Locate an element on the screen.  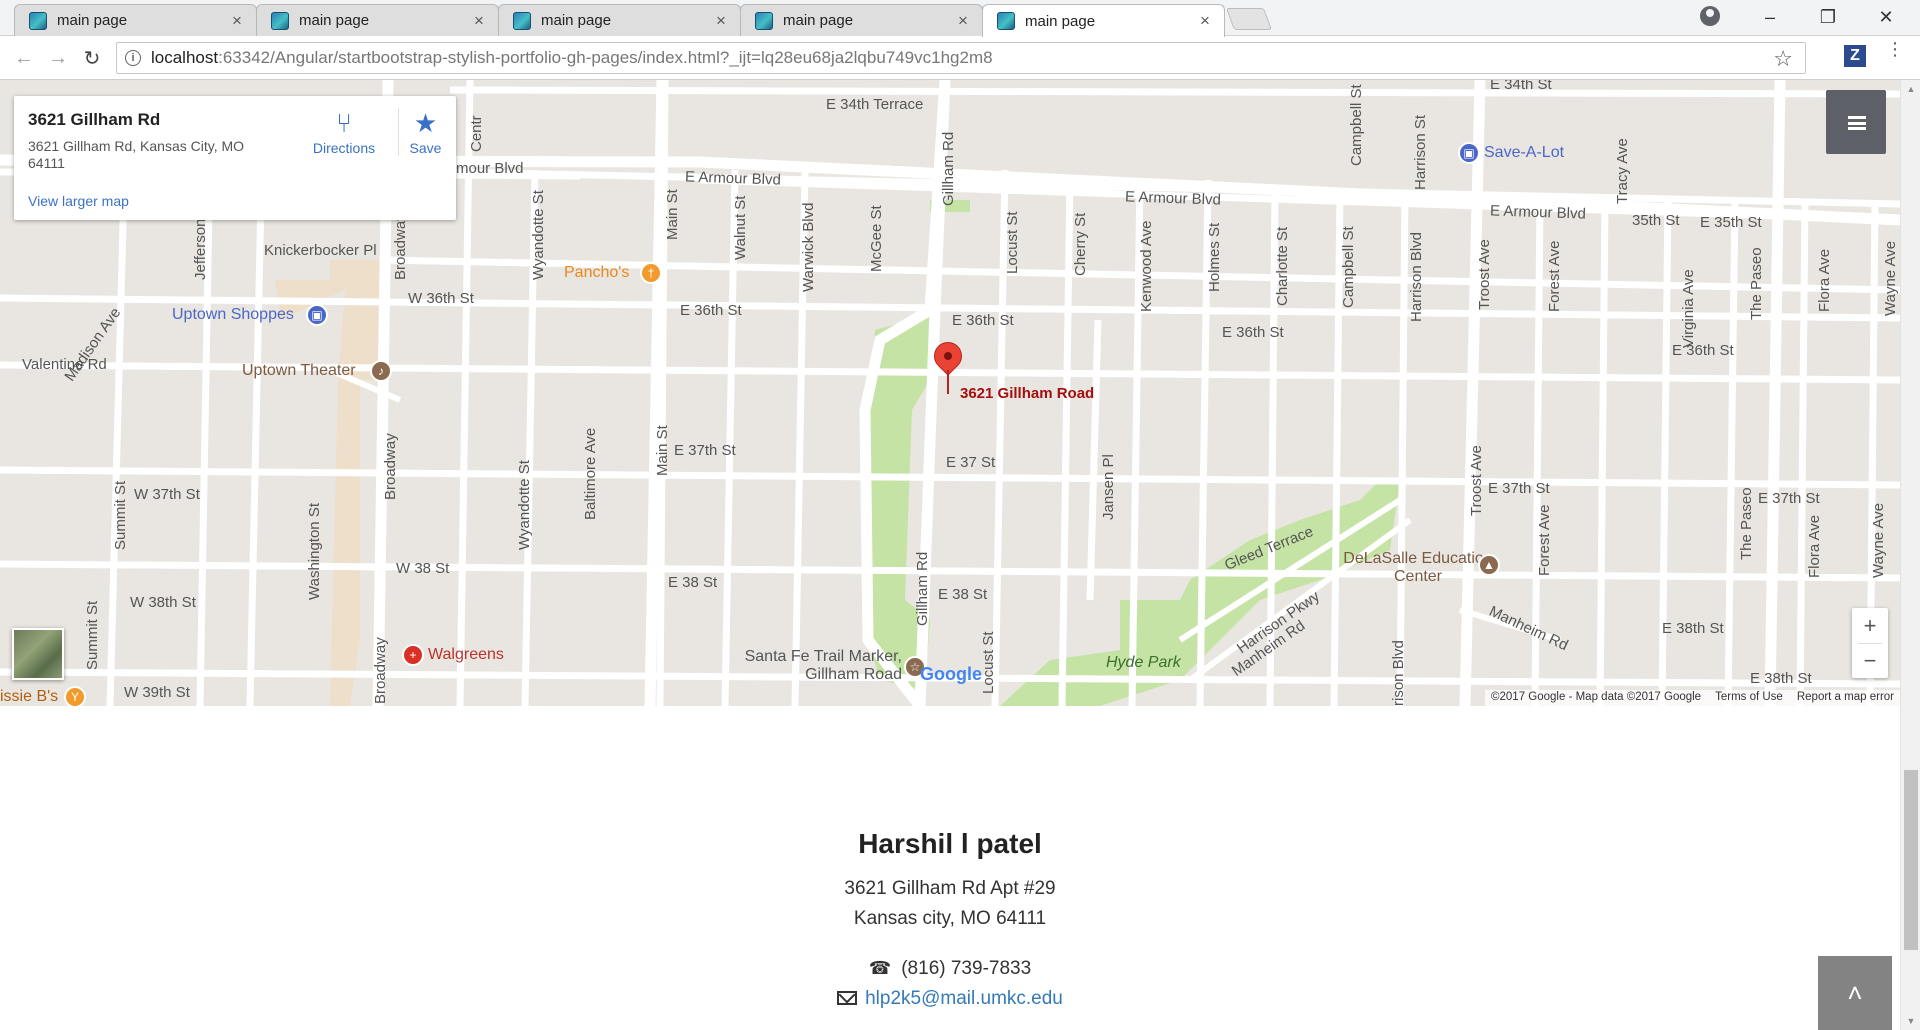
street-label: E 36th St is located at coordinates (711, 310).